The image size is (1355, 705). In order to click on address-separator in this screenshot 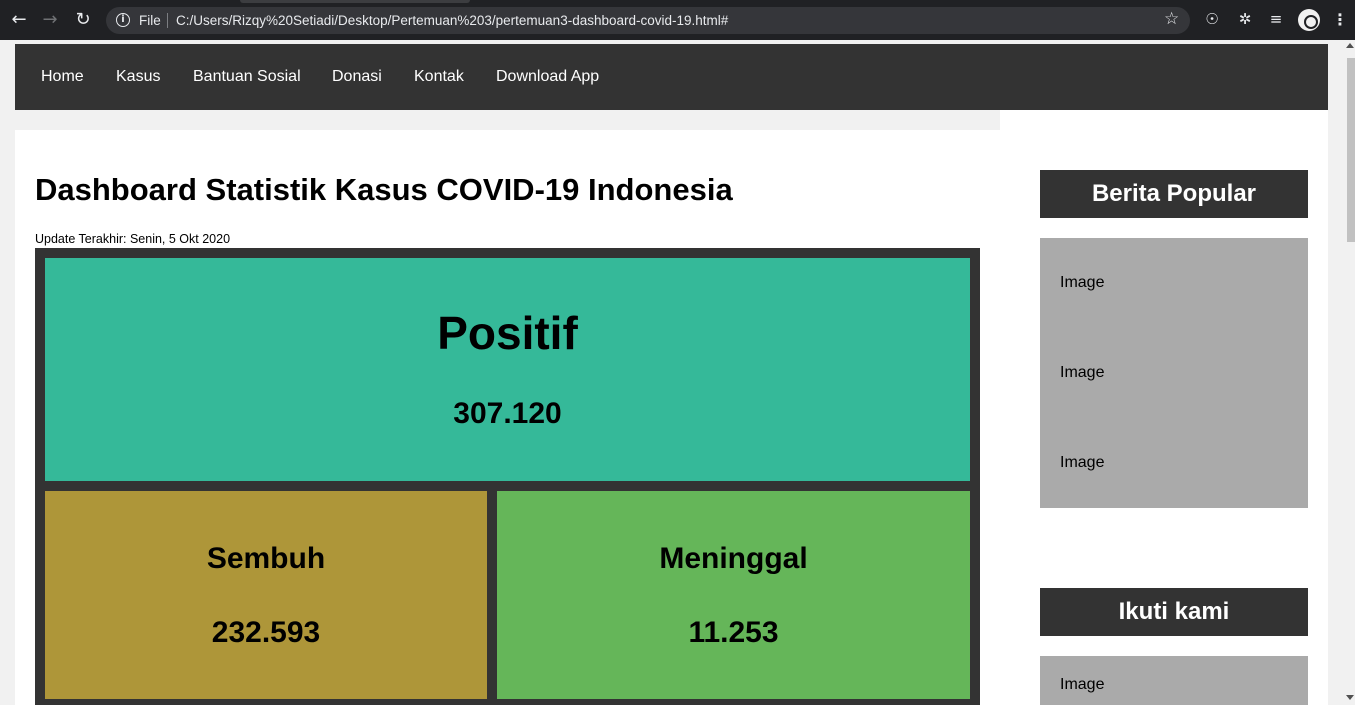, I will do `click(167, 20)`.